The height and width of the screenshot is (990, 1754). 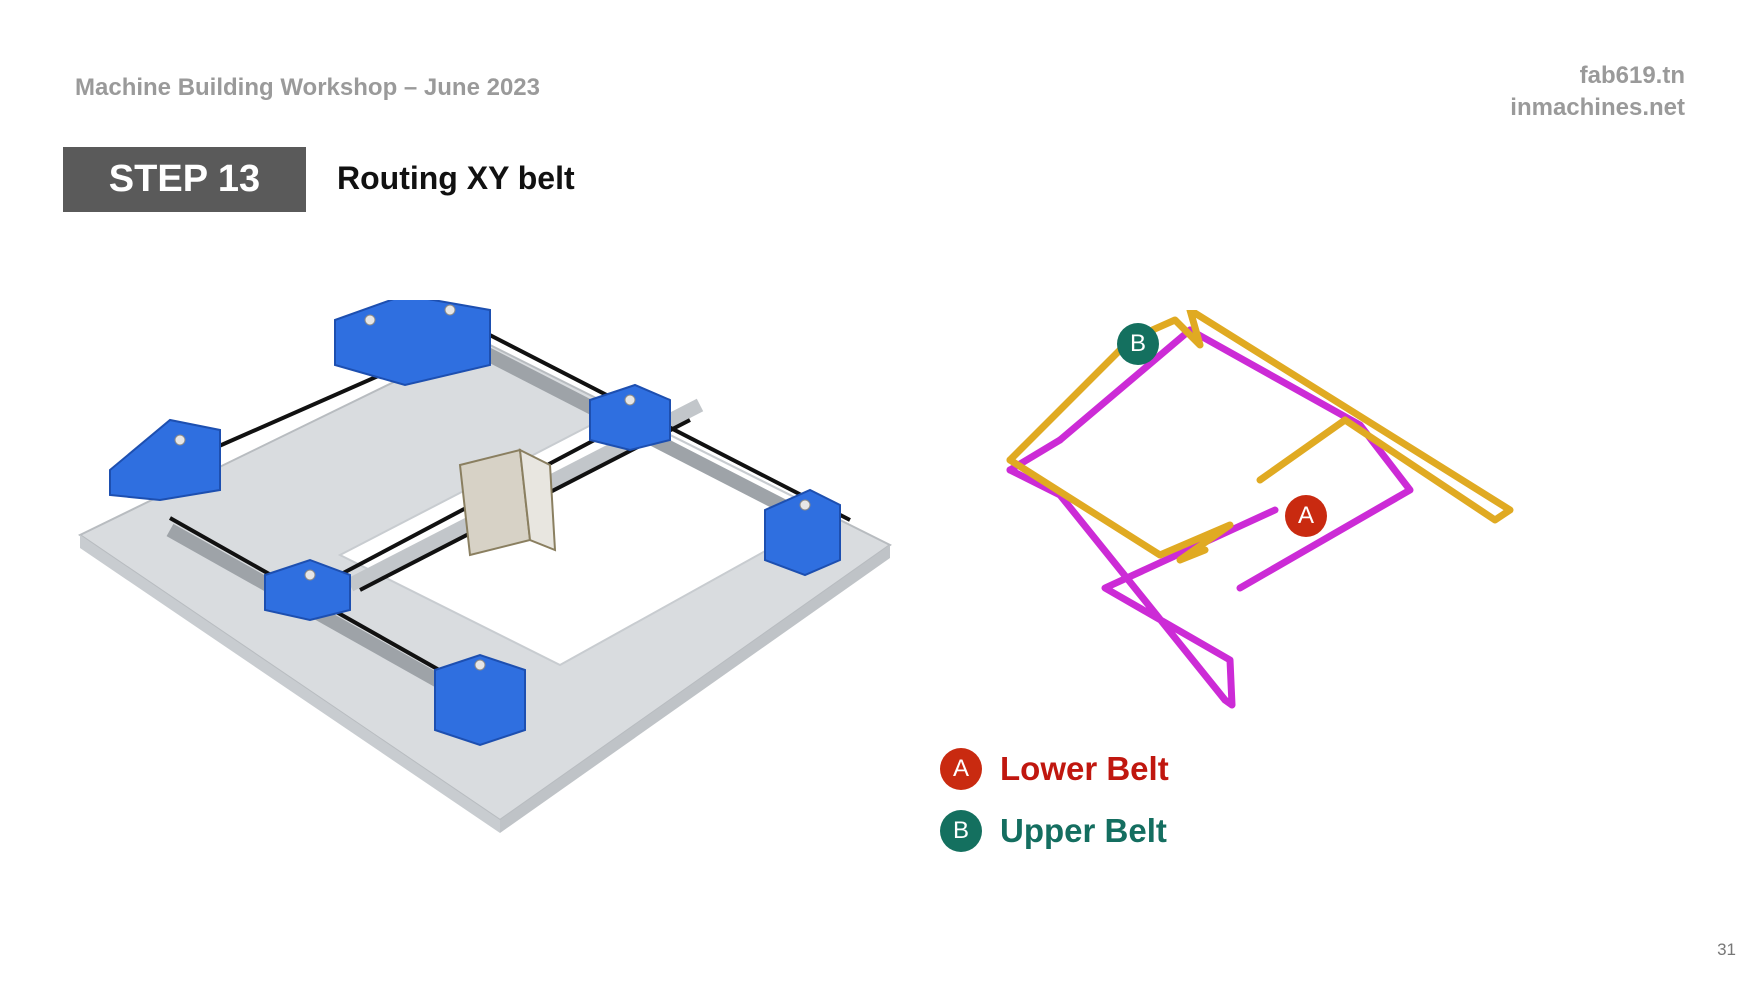 What do you see at coordinates (184, 179) in the screenshot?
I see `step-badge: STEP 13` at bounding box center [184, 179].